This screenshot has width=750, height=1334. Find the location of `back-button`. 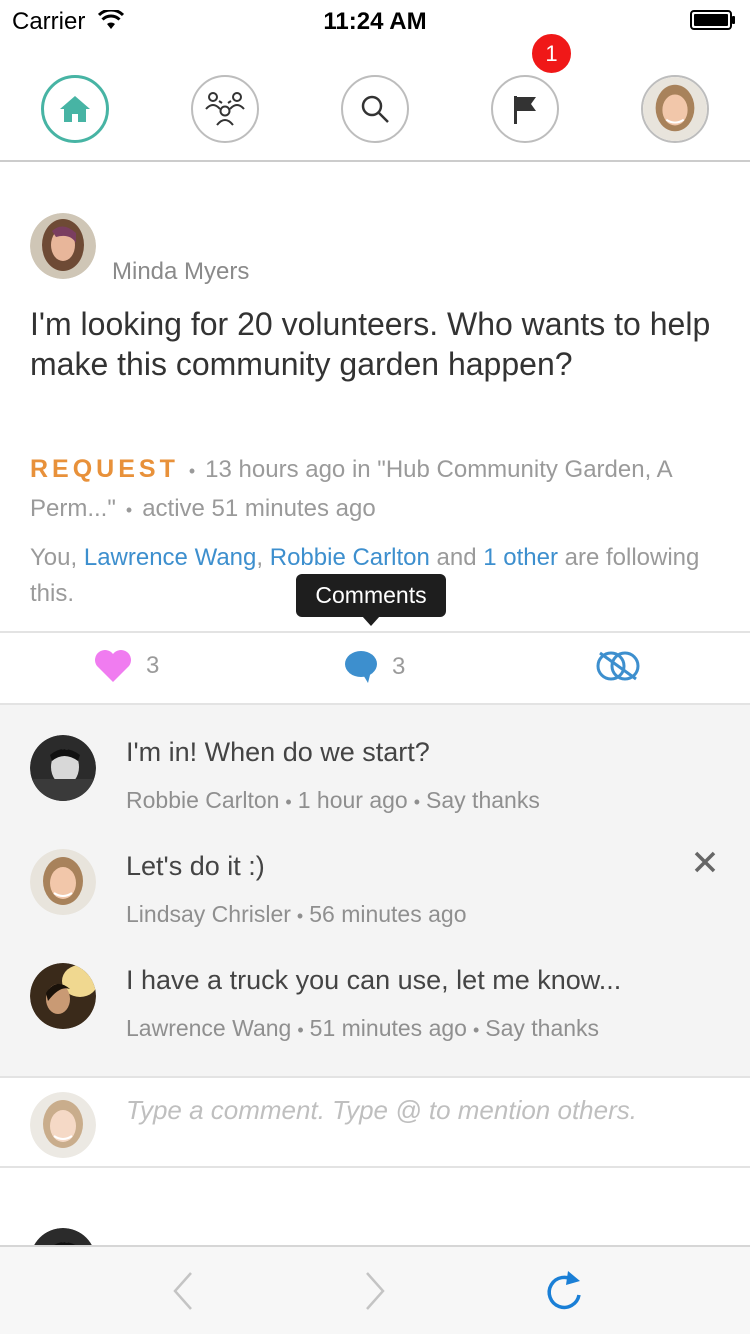

back-button is located at coordinates (183, 1291).